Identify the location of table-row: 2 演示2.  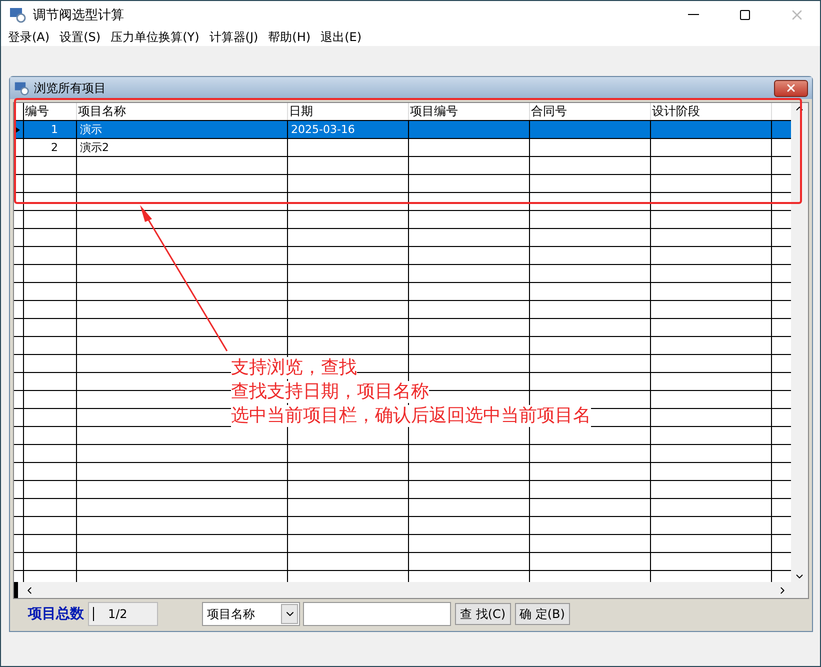
(402, 148).